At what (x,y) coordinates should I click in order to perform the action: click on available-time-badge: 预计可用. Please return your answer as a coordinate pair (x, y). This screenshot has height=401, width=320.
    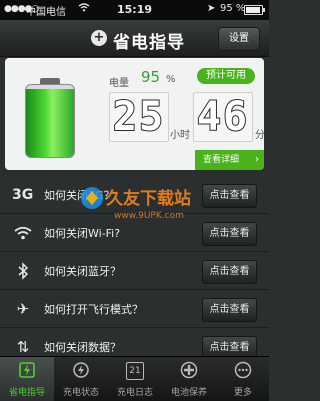
    Looking at the image, I should click on (226, 76).